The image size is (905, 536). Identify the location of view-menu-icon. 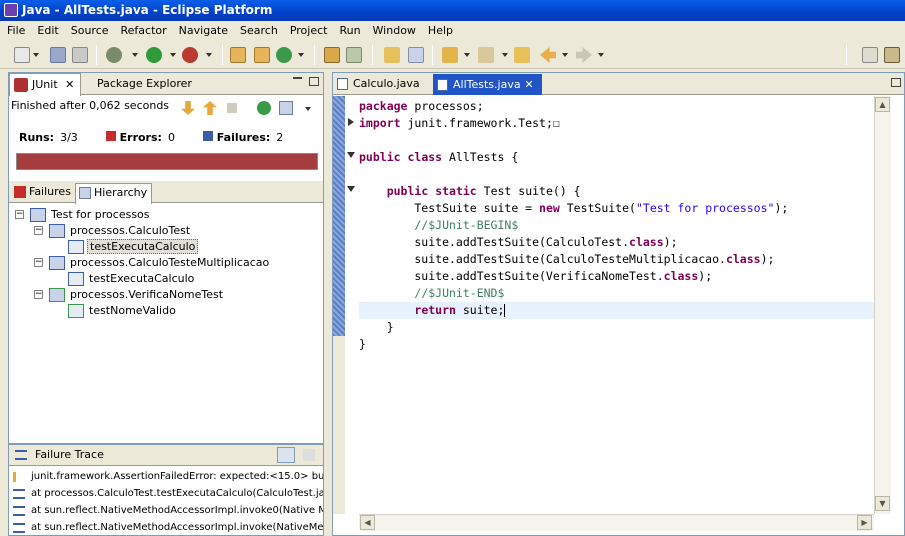
(308, 109).